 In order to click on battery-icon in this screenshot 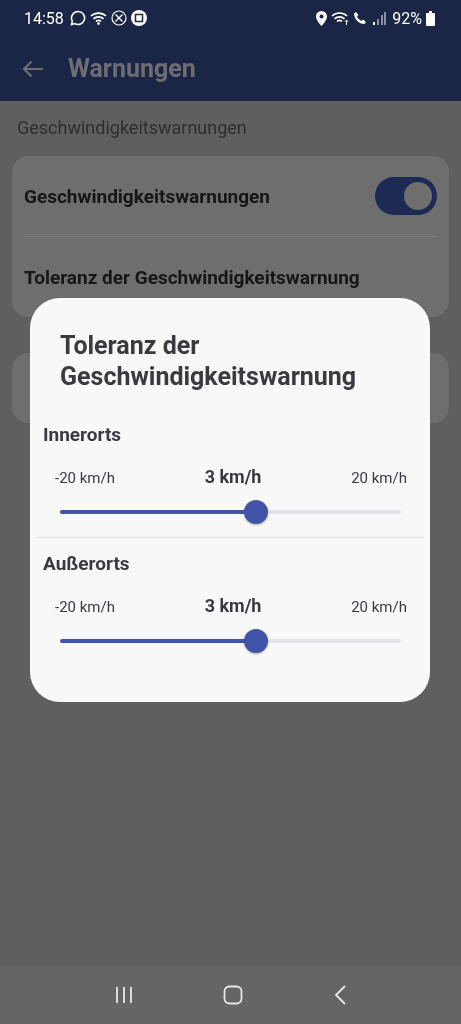, I will do `click(430, 18)`.